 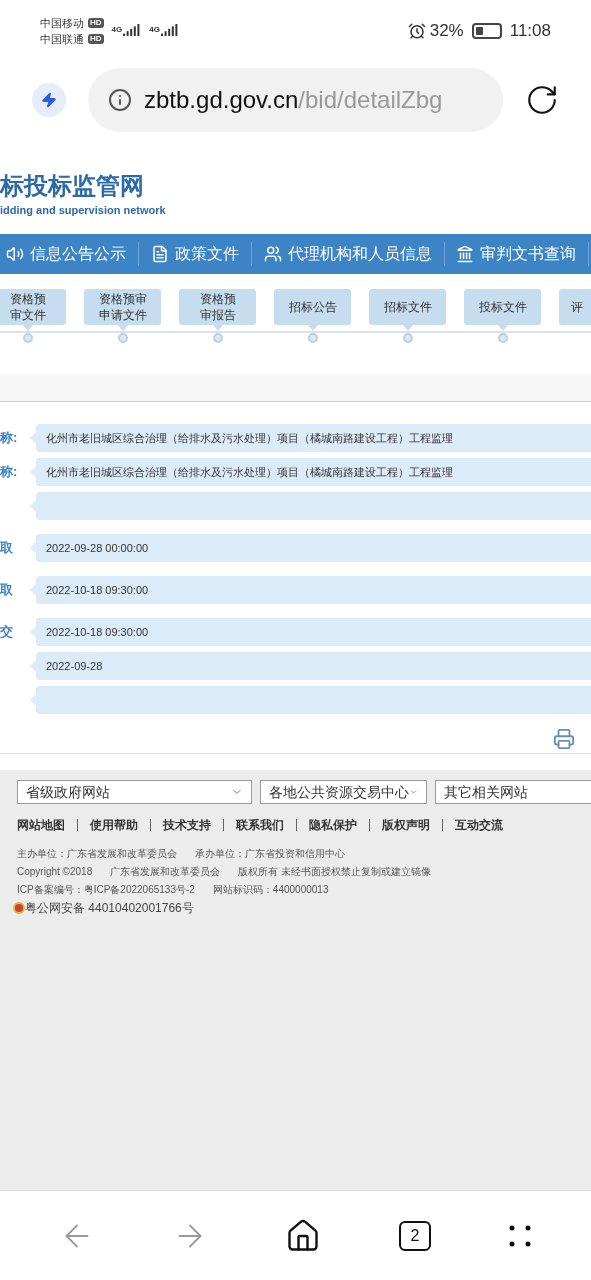 I want to click on footer-info: 网站标识码：4400000013, so click(x=270, y=890).